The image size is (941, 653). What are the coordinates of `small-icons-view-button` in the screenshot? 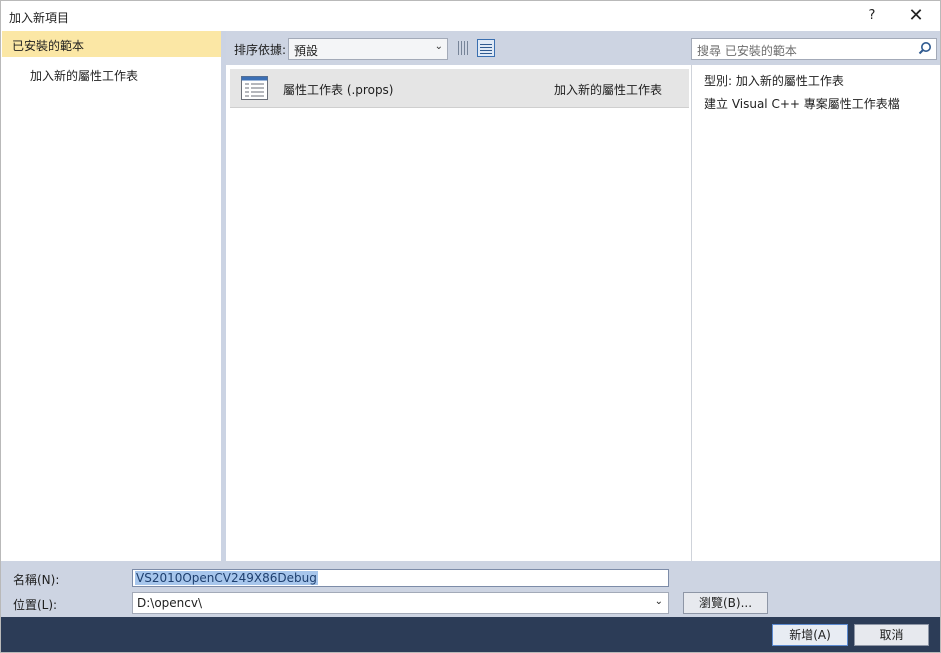 It's located at (464, 48).